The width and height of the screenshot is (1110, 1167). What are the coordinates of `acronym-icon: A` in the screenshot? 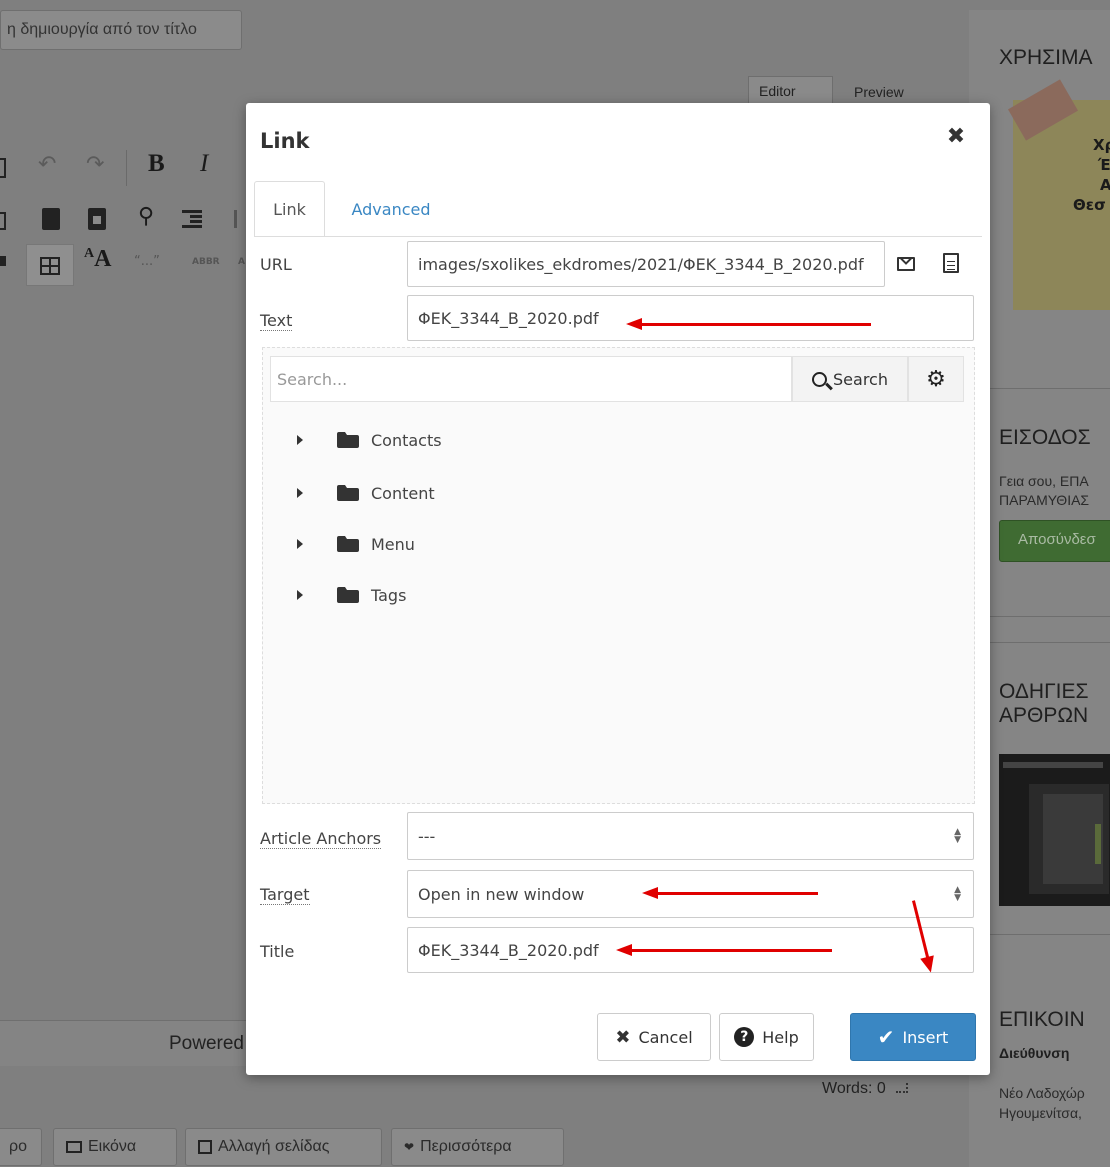 It's located at (241, 262).